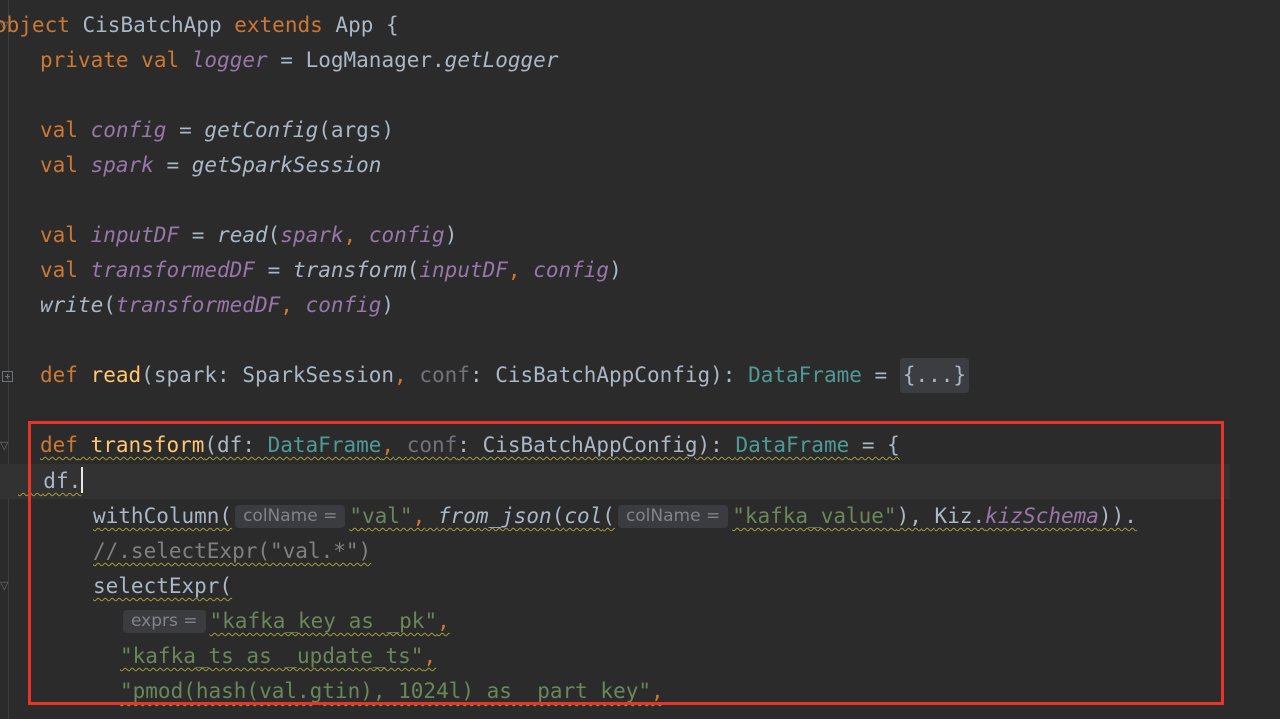 The width and height of the screenshot is (1280, 719). What do you see at coordinates (172, 270) in the screenshot?
I see `field-name: transformedDF` at bounding box center [172, 270].